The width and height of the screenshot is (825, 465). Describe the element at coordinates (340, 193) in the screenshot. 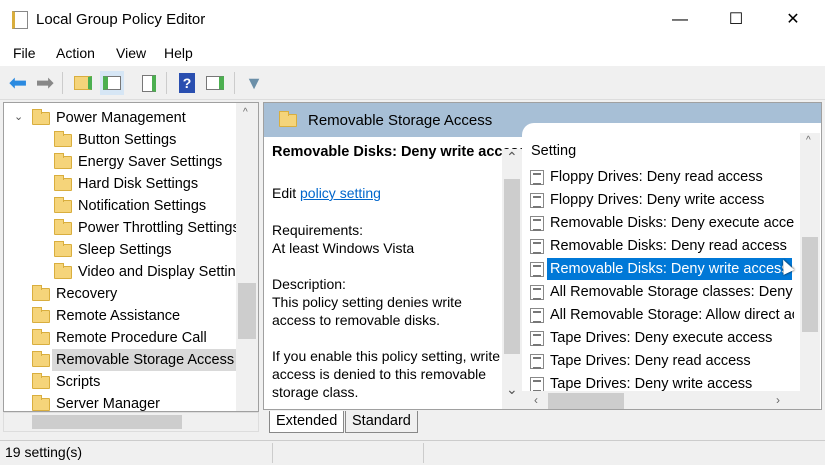

I see `policy-setting-link: policy setting` at that location.